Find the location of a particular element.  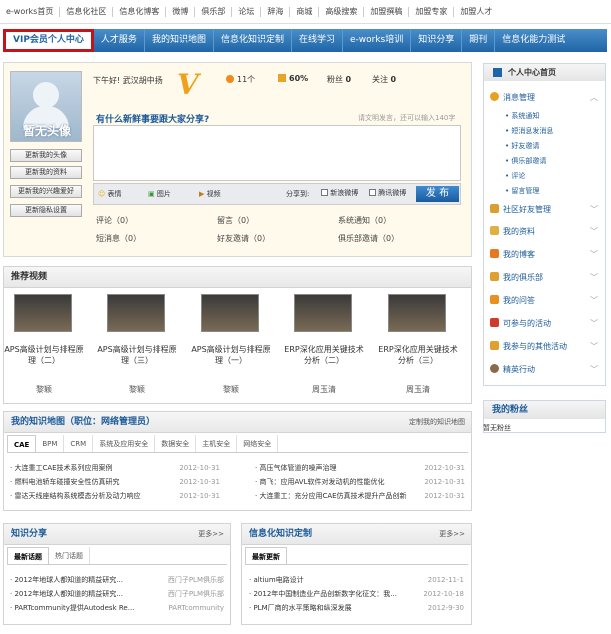

stat-club-invite: 俱乐部邀请（0） is located at coordinates (368, 238).